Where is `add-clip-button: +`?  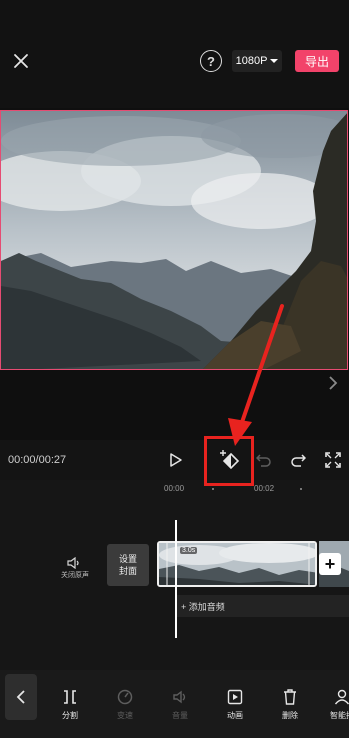
add-clip-button: + is located at coordinates (330, 564).